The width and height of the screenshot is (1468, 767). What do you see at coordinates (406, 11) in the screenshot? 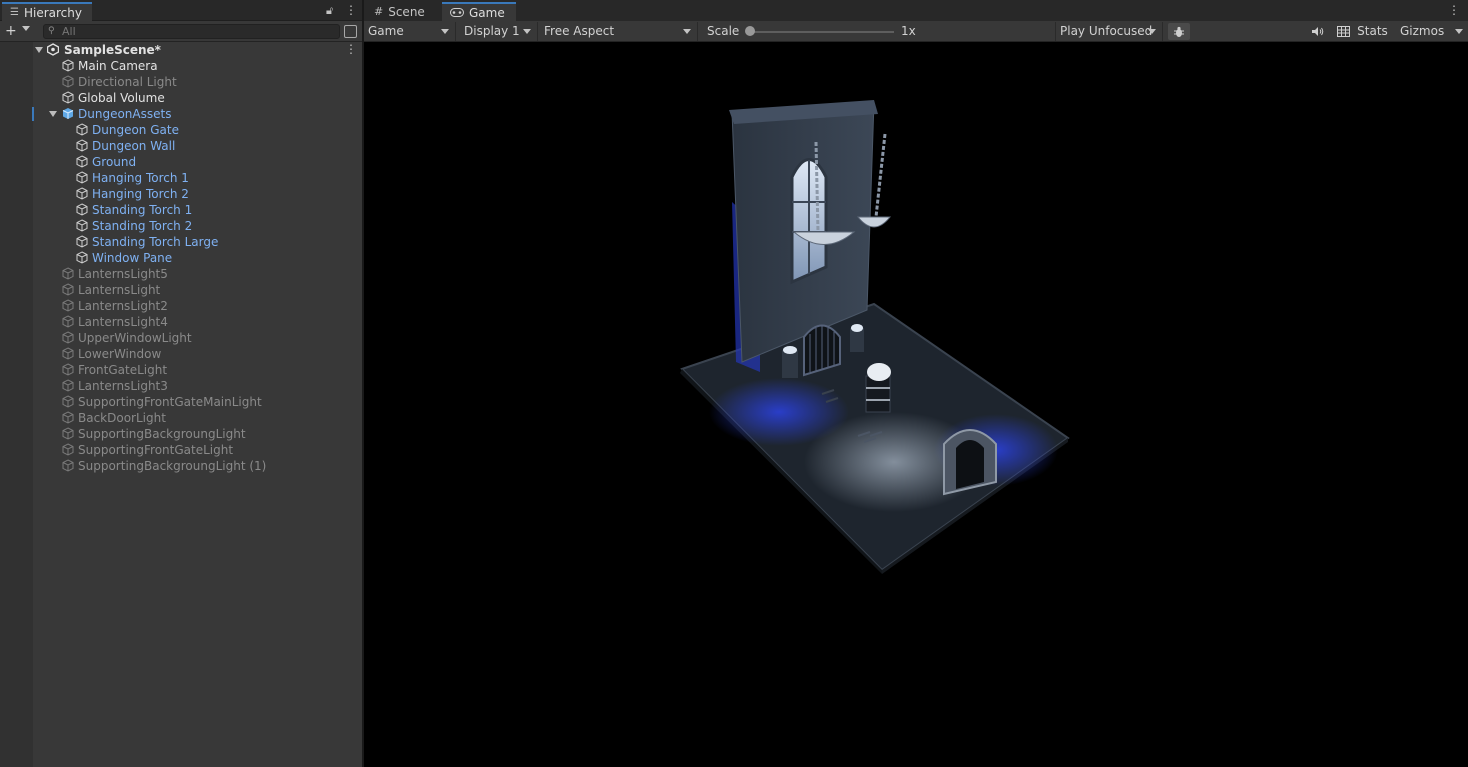
I see `tab-scene-label: Scene` at bounding box center [406, 11].